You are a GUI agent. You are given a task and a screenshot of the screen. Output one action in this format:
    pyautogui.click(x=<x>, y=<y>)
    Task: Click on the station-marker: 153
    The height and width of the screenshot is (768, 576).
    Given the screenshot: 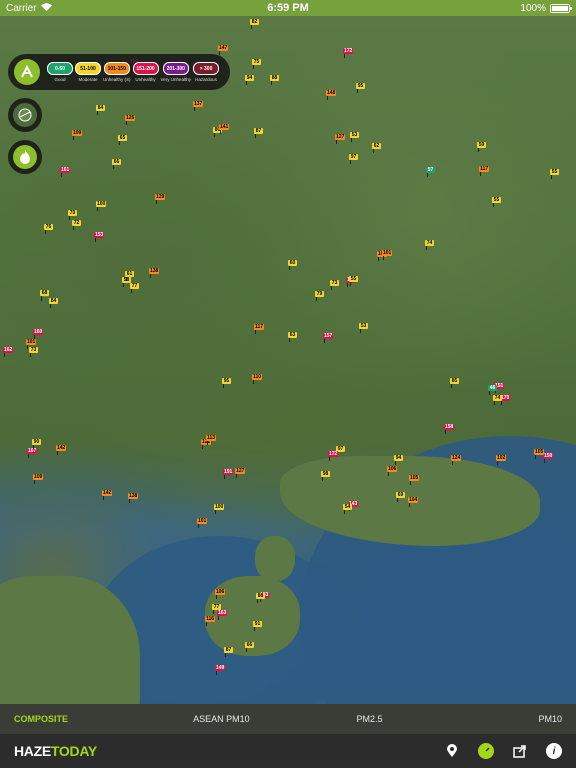 What is the action you would take?
    pyautogui.click(x=99, y=237)
    